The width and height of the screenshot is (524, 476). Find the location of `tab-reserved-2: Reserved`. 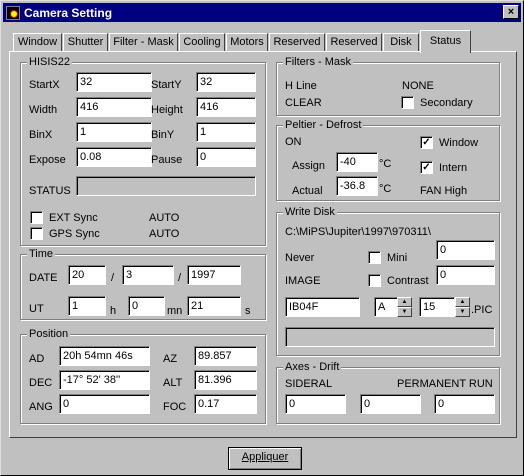

tab-reserved-2: Reserved is located at coordinates (354, 42).